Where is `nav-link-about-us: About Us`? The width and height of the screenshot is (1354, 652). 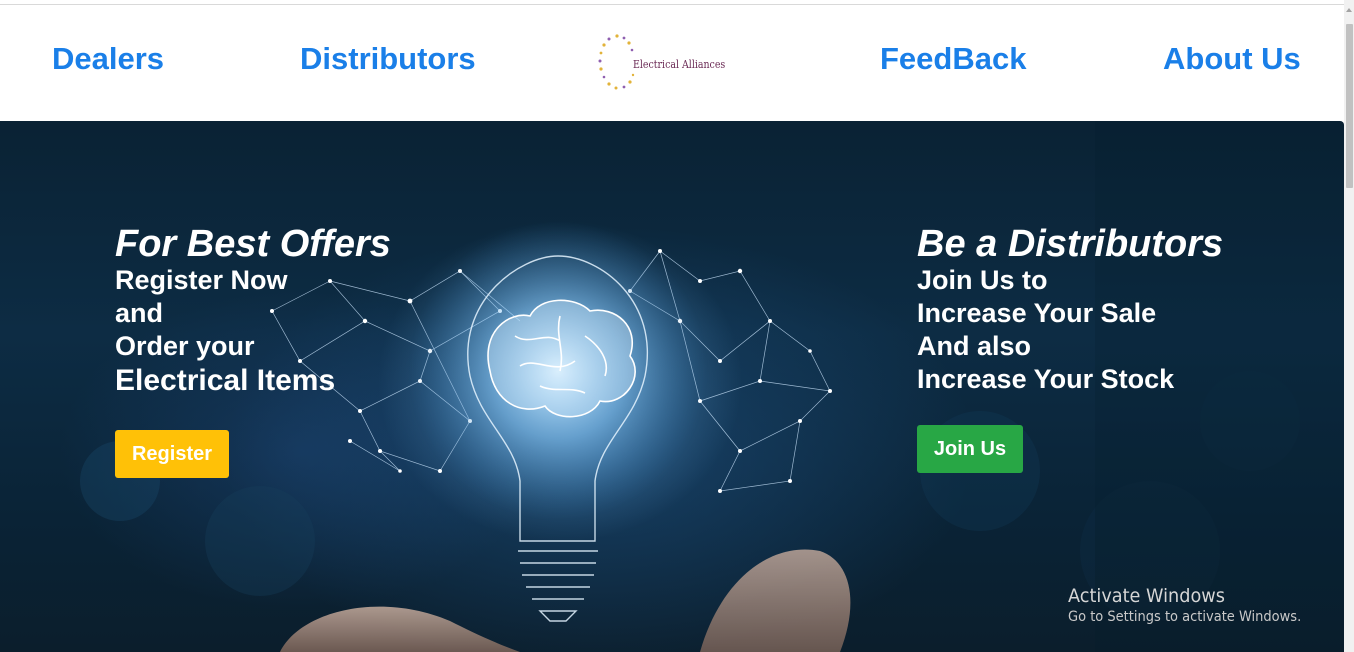
nav-link-about-us: About Us is located at coordinates (1232, 58).